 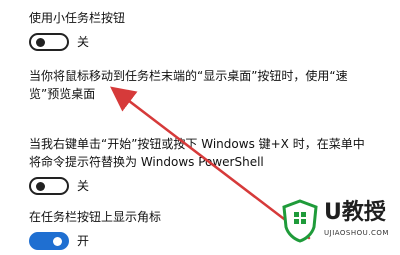 What do you see at coordinates (300, 221) in the screenshot?
I see `shield-logo-icon` at bounding box center [300, 221].